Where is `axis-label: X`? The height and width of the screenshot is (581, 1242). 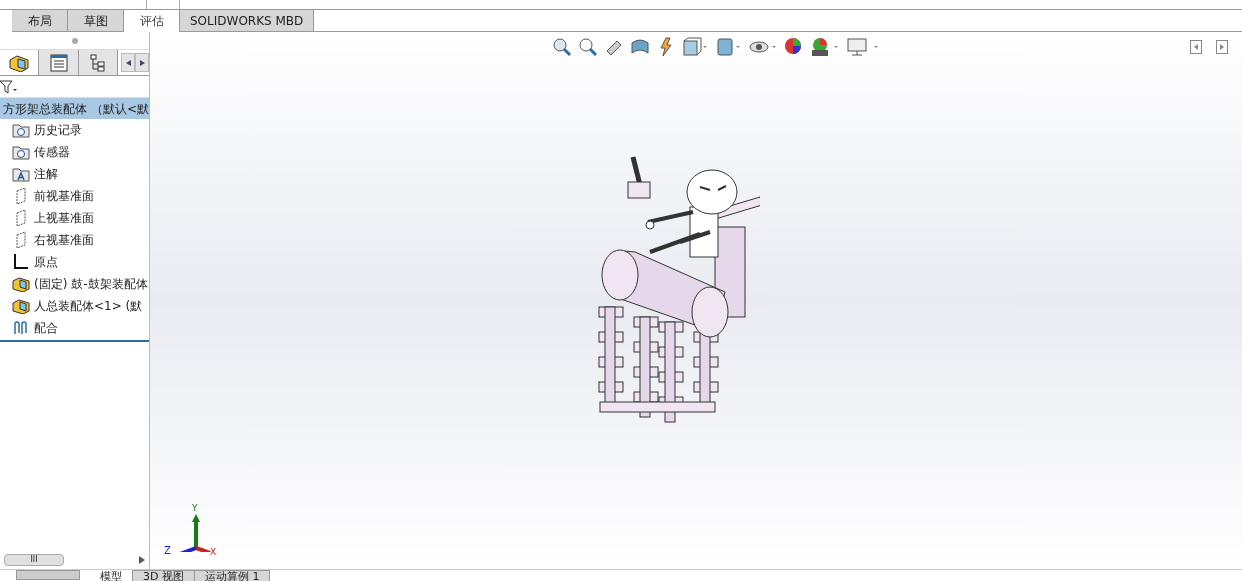 axis-label: X is located at coordinates (213, 552).